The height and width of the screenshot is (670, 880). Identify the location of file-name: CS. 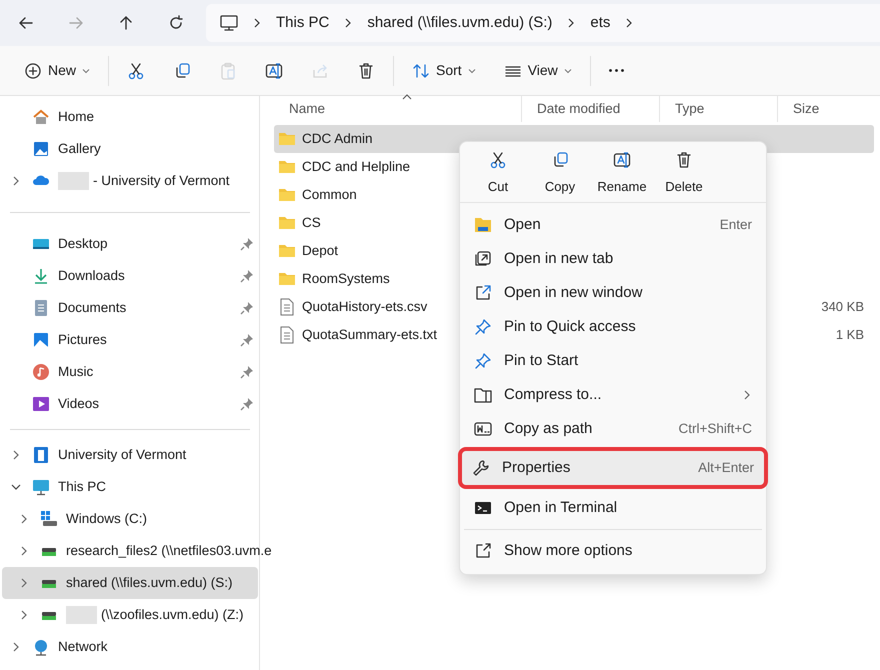
(311, 223).